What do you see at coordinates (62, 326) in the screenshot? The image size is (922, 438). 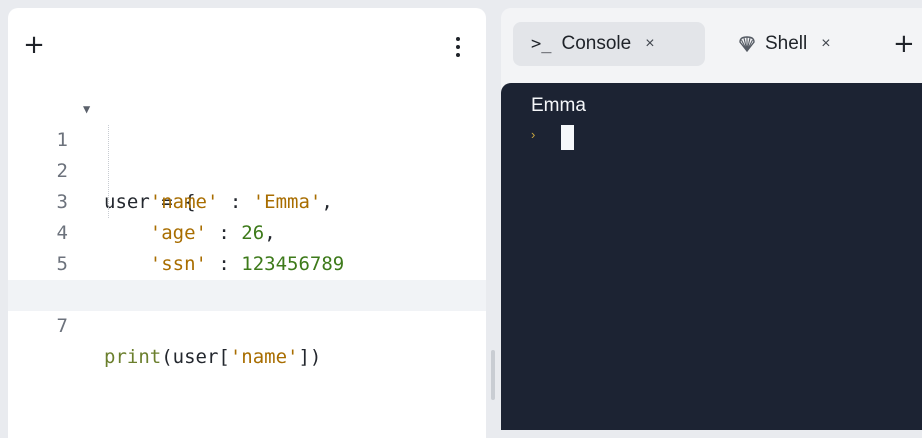 I see `line-number: 7` at bounding box center [62, 326].